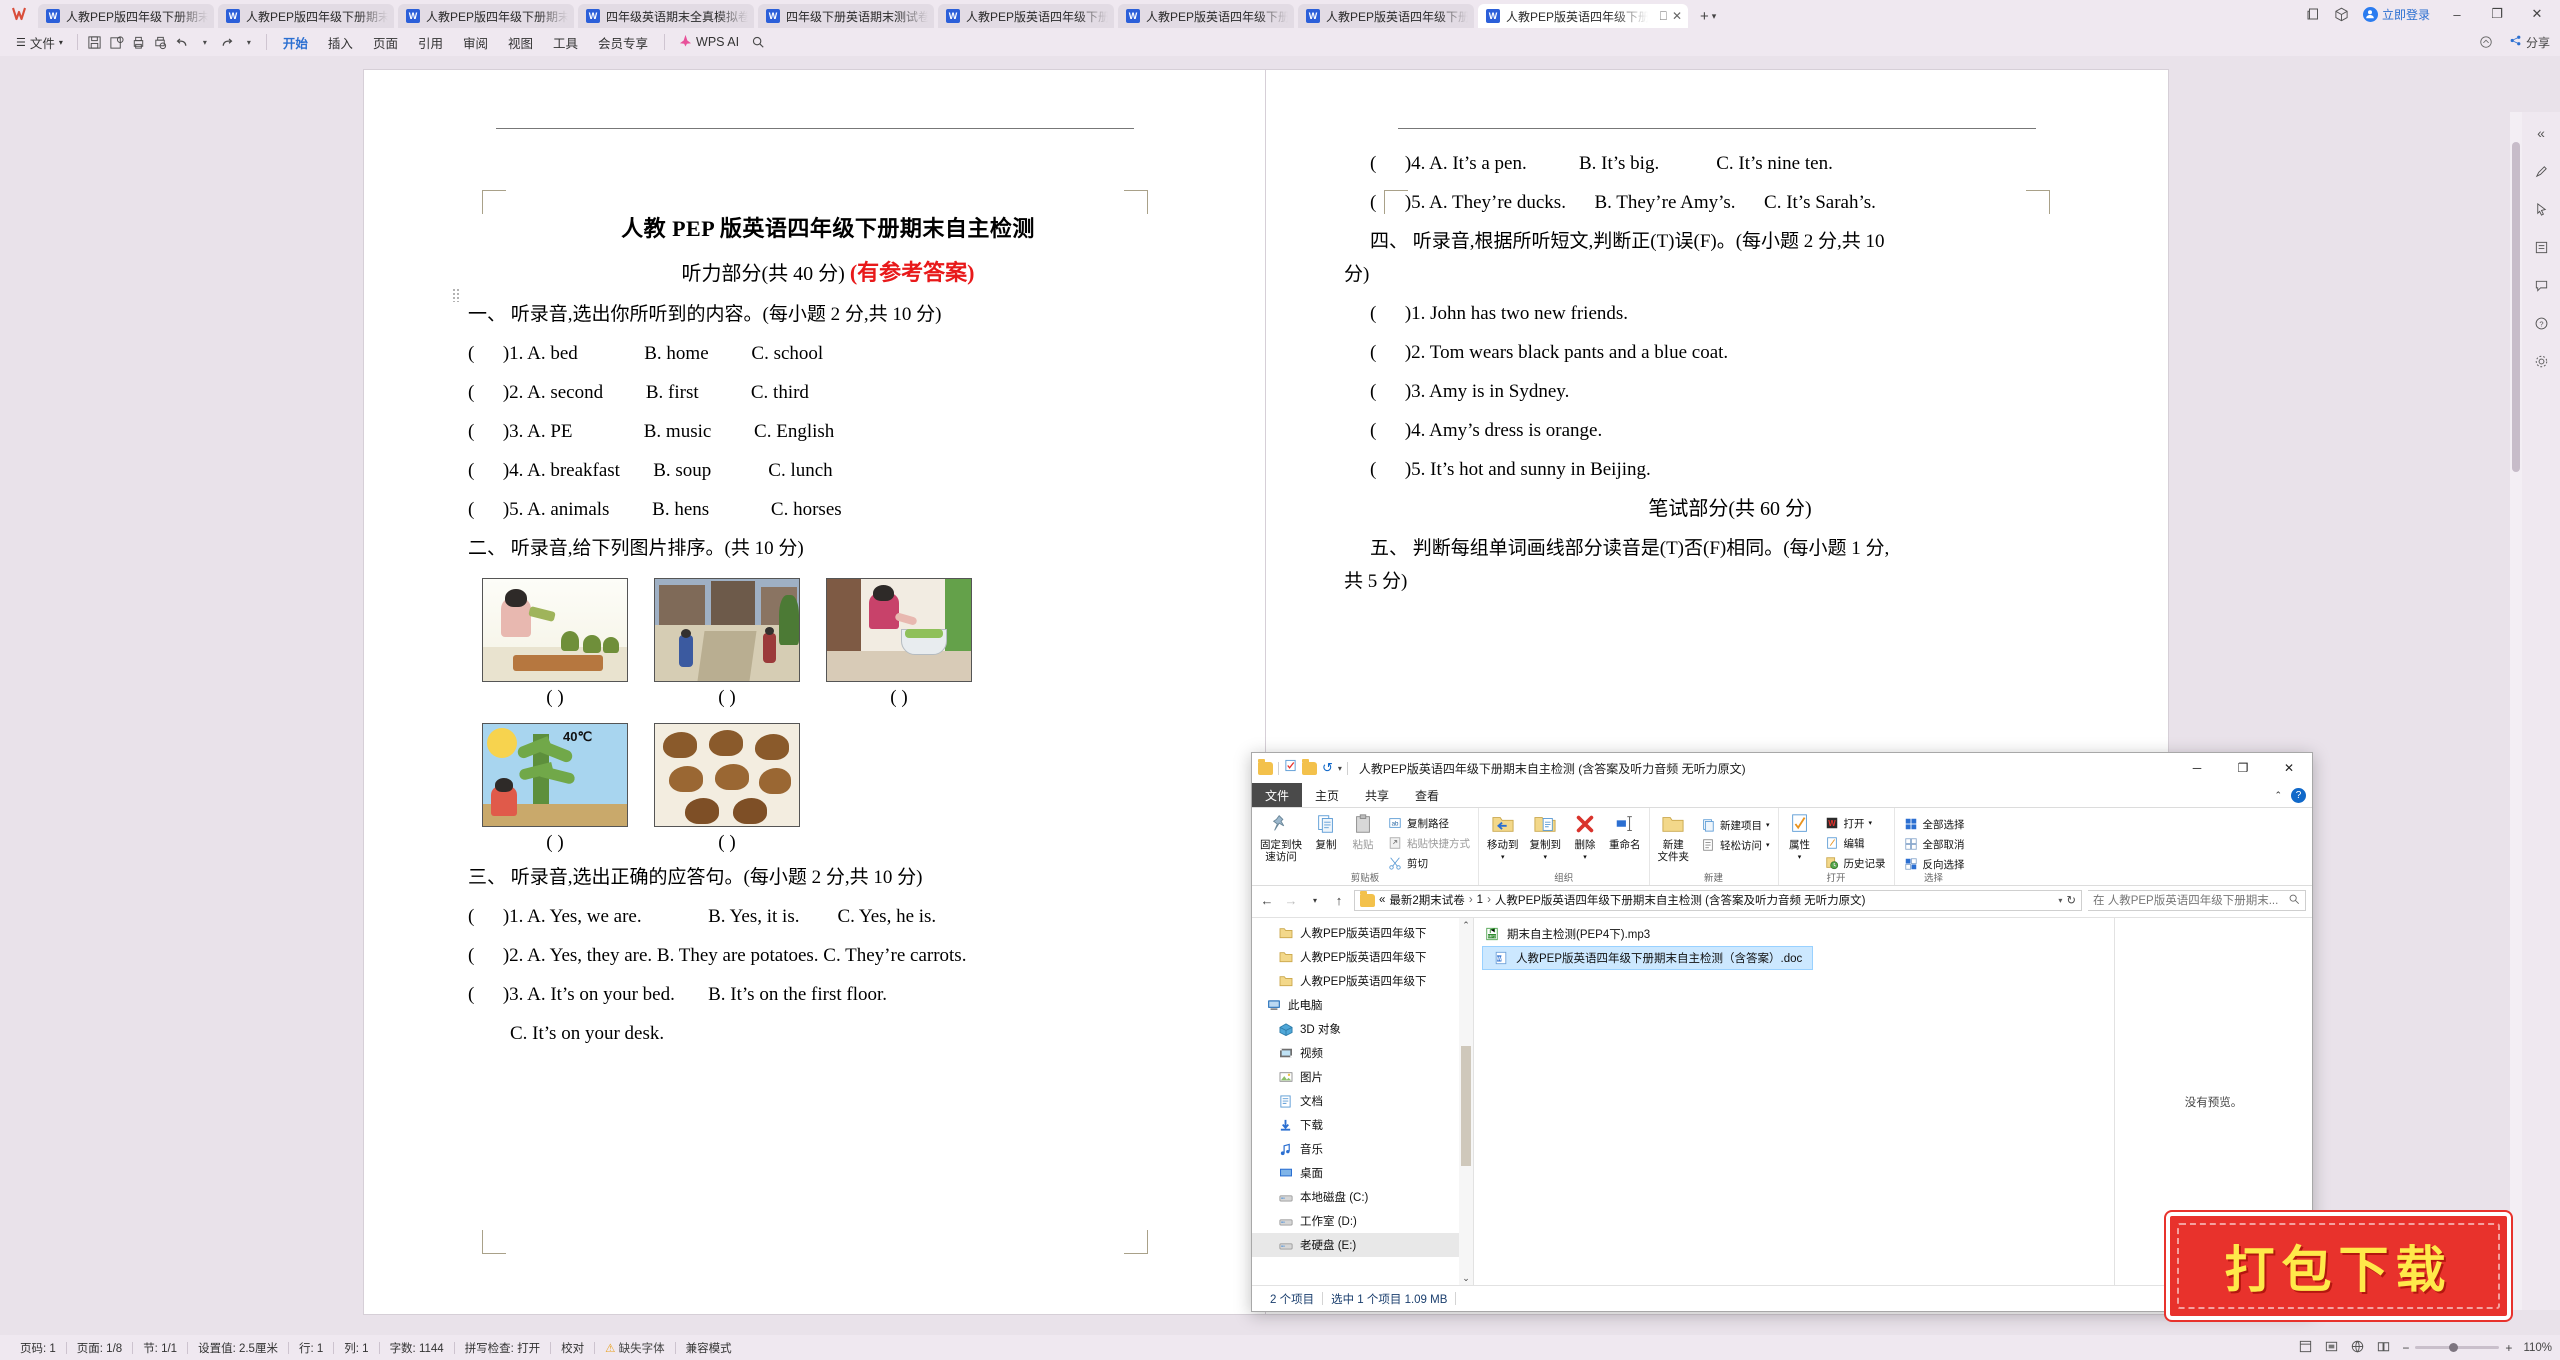 The image size is (2560, 1360). I want to click on restore-button: ❐, so click(2497, 14).